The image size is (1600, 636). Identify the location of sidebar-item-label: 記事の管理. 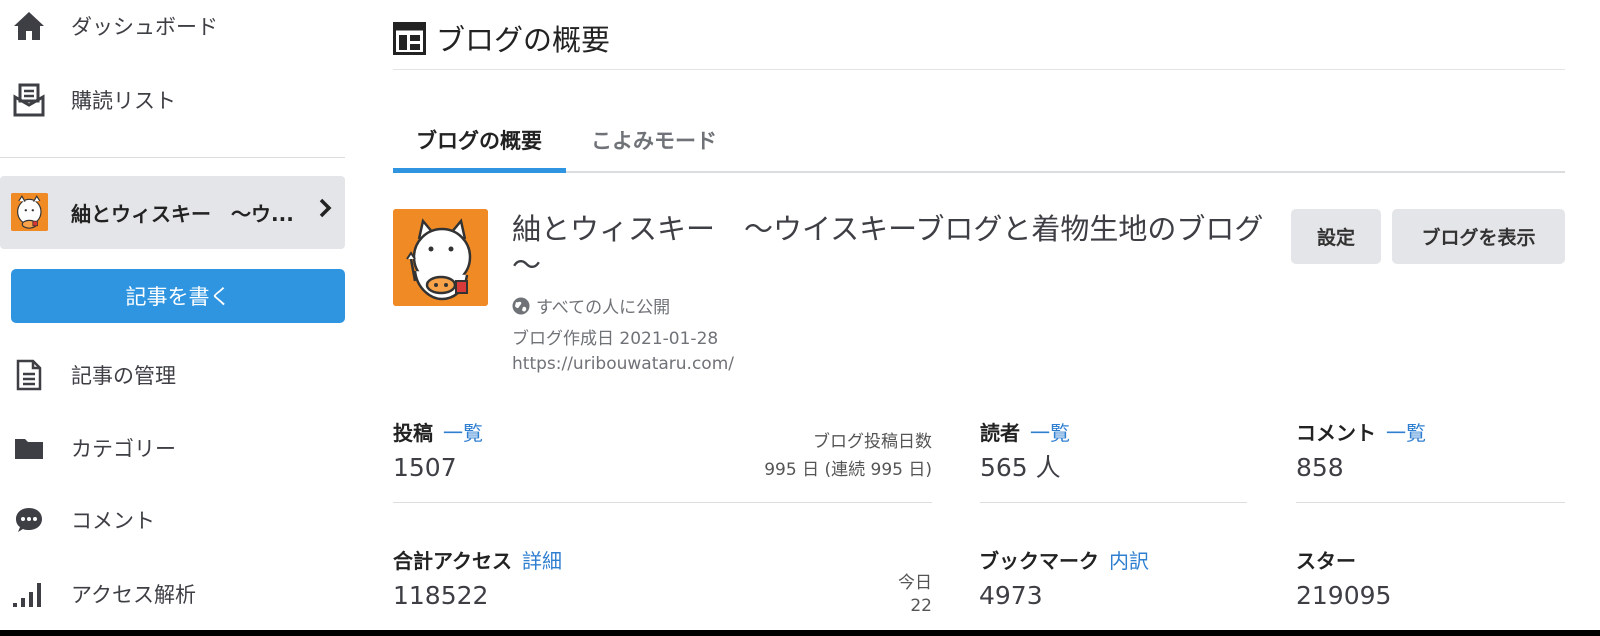
(123, 376).